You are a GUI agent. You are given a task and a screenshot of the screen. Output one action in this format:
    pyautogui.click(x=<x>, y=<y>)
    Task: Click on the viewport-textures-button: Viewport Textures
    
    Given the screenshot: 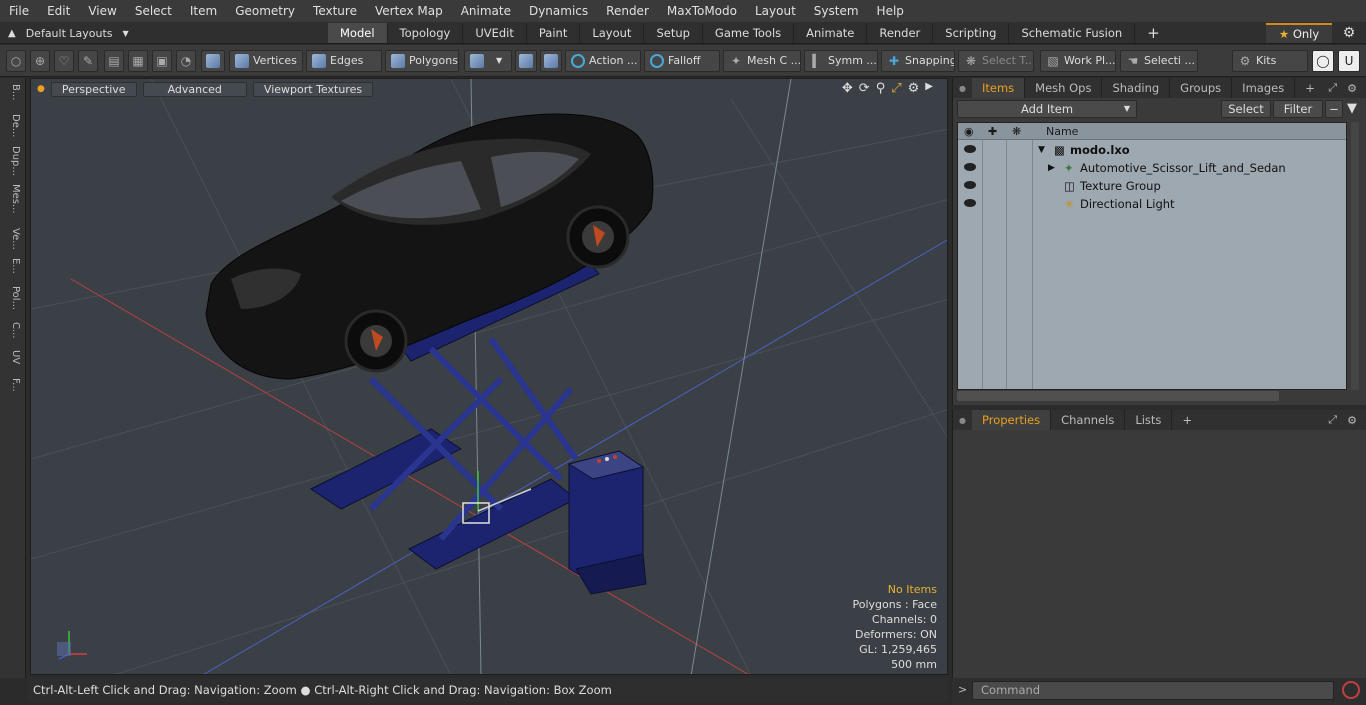 What is the action you would take?
    pyautogui.click(x=313, y=89)
    